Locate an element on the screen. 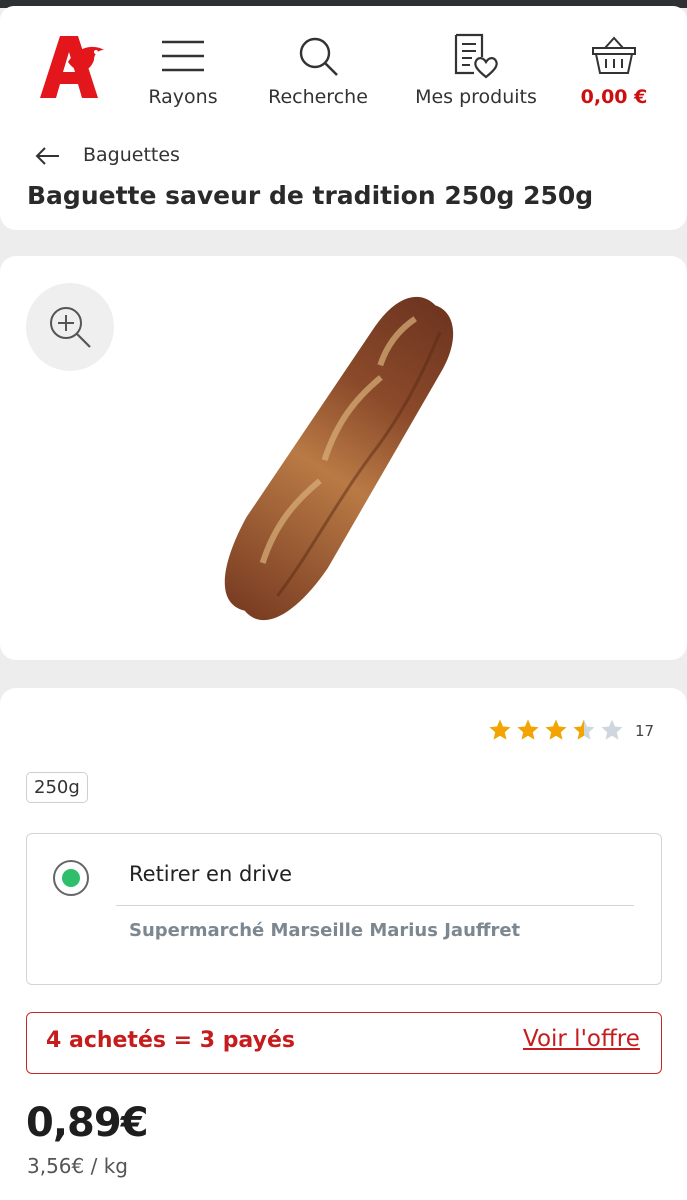 This screenshot has width=687, height=1200. cart-total: 0,00 € is located at coordinates (614, 97).